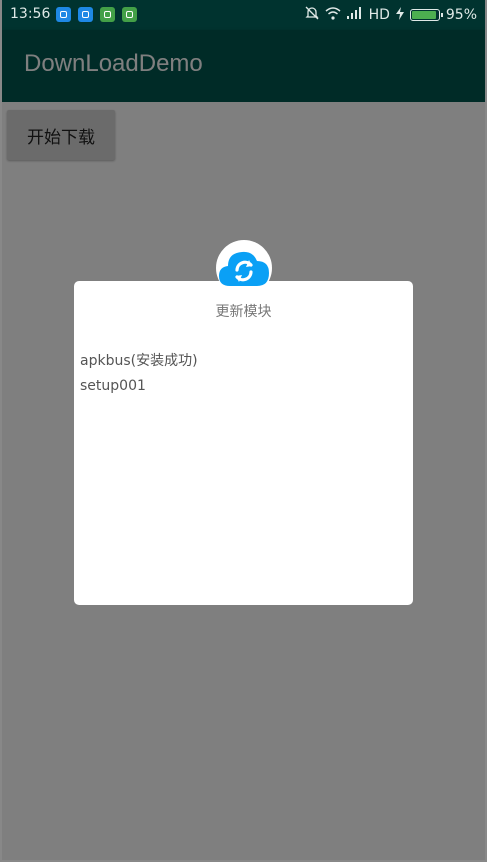 Image resolution: width=487 pixels, height=862 pixels. I want to click on wifi-icon, so click(333, 15).